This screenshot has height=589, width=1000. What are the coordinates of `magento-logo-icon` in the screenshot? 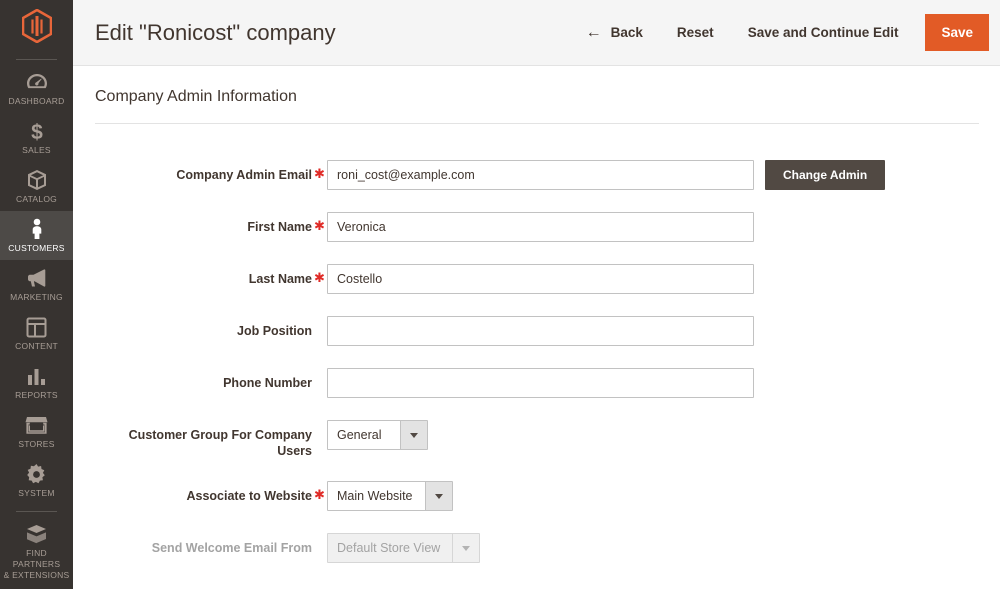 It's located at (36, 28).